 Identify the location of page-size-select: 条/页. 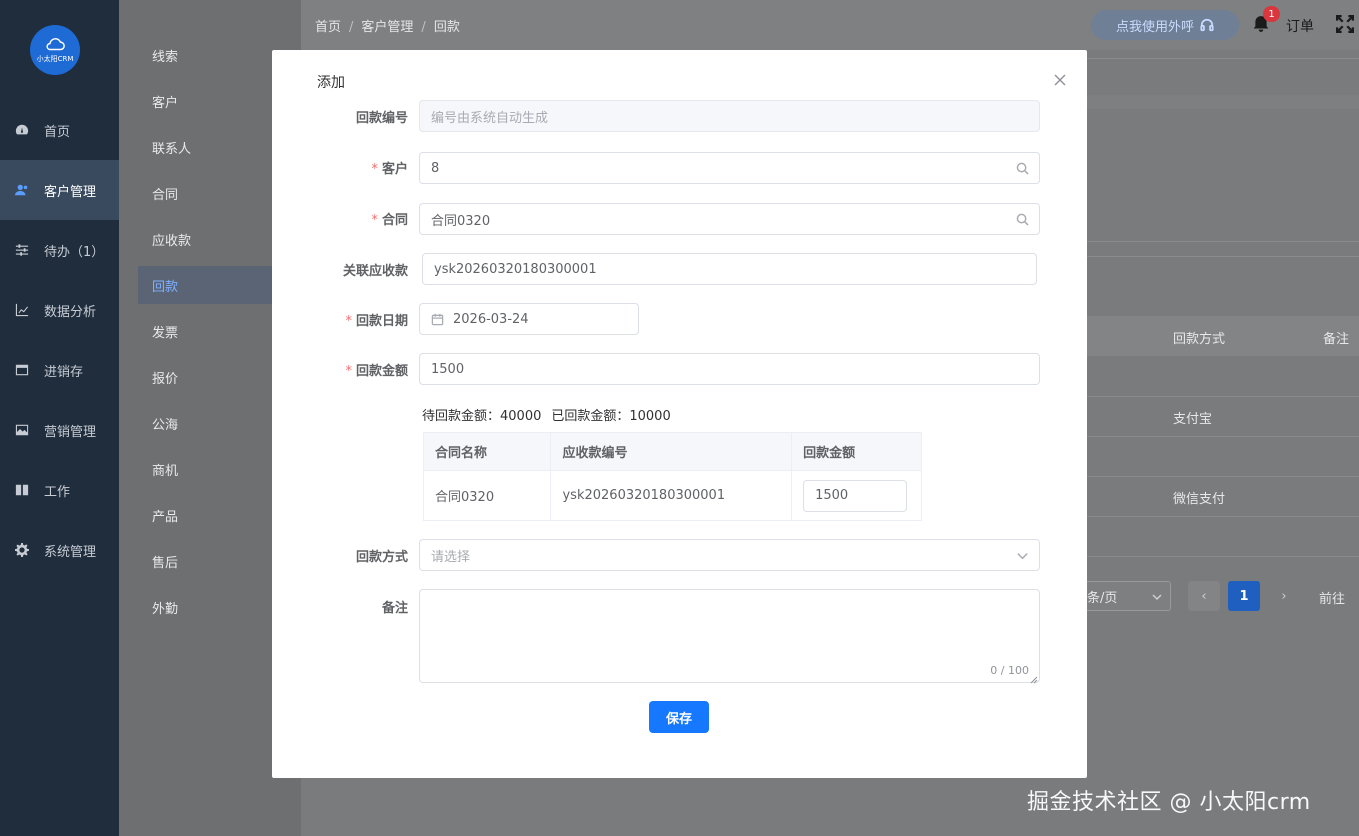
(1126, 596).